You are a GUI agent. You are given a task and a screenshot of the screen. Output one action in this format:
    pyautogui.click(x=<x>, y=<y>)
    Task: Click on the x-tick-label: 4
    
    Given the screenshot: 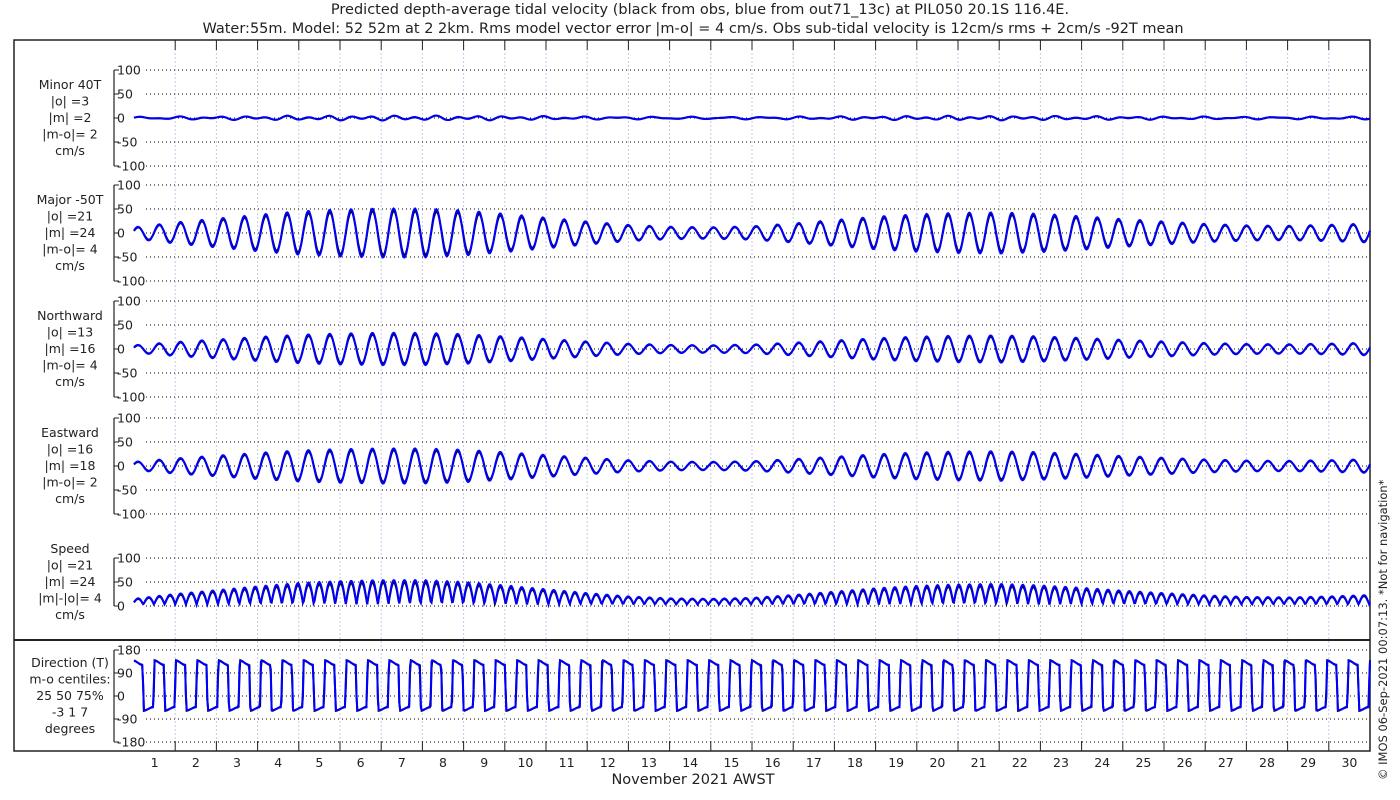 What is the action you would take?
    pyautogui.click(x=278, y=762)
    